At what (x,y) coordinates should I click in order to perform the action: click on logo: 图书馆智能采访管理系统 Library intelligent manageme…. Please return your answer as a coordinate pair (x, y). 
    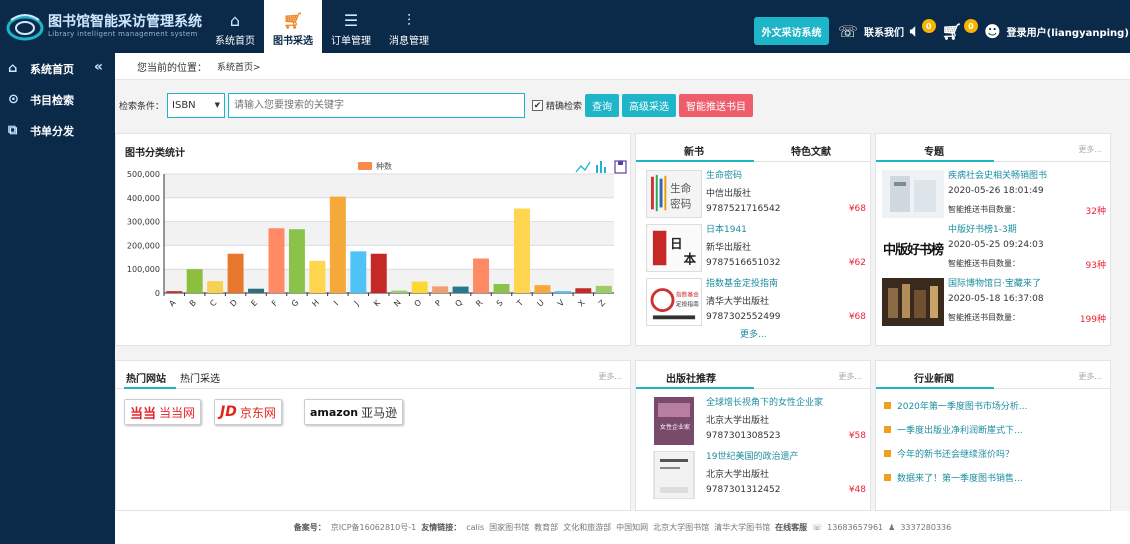
    Looking at the image, I should click on (106, 27).